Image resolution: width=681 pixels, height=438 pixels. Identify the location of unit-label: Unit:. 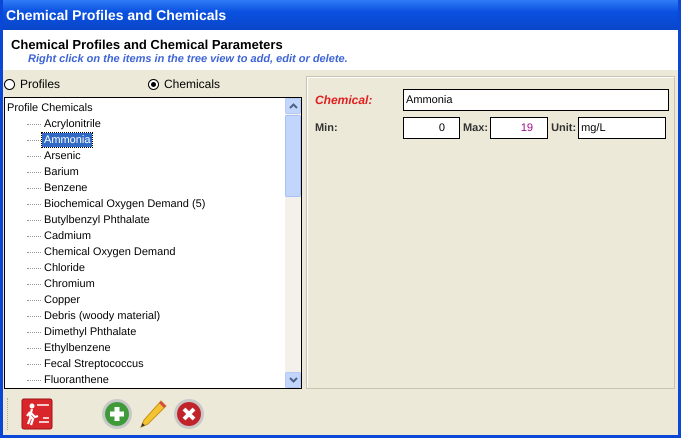
(564, 128).